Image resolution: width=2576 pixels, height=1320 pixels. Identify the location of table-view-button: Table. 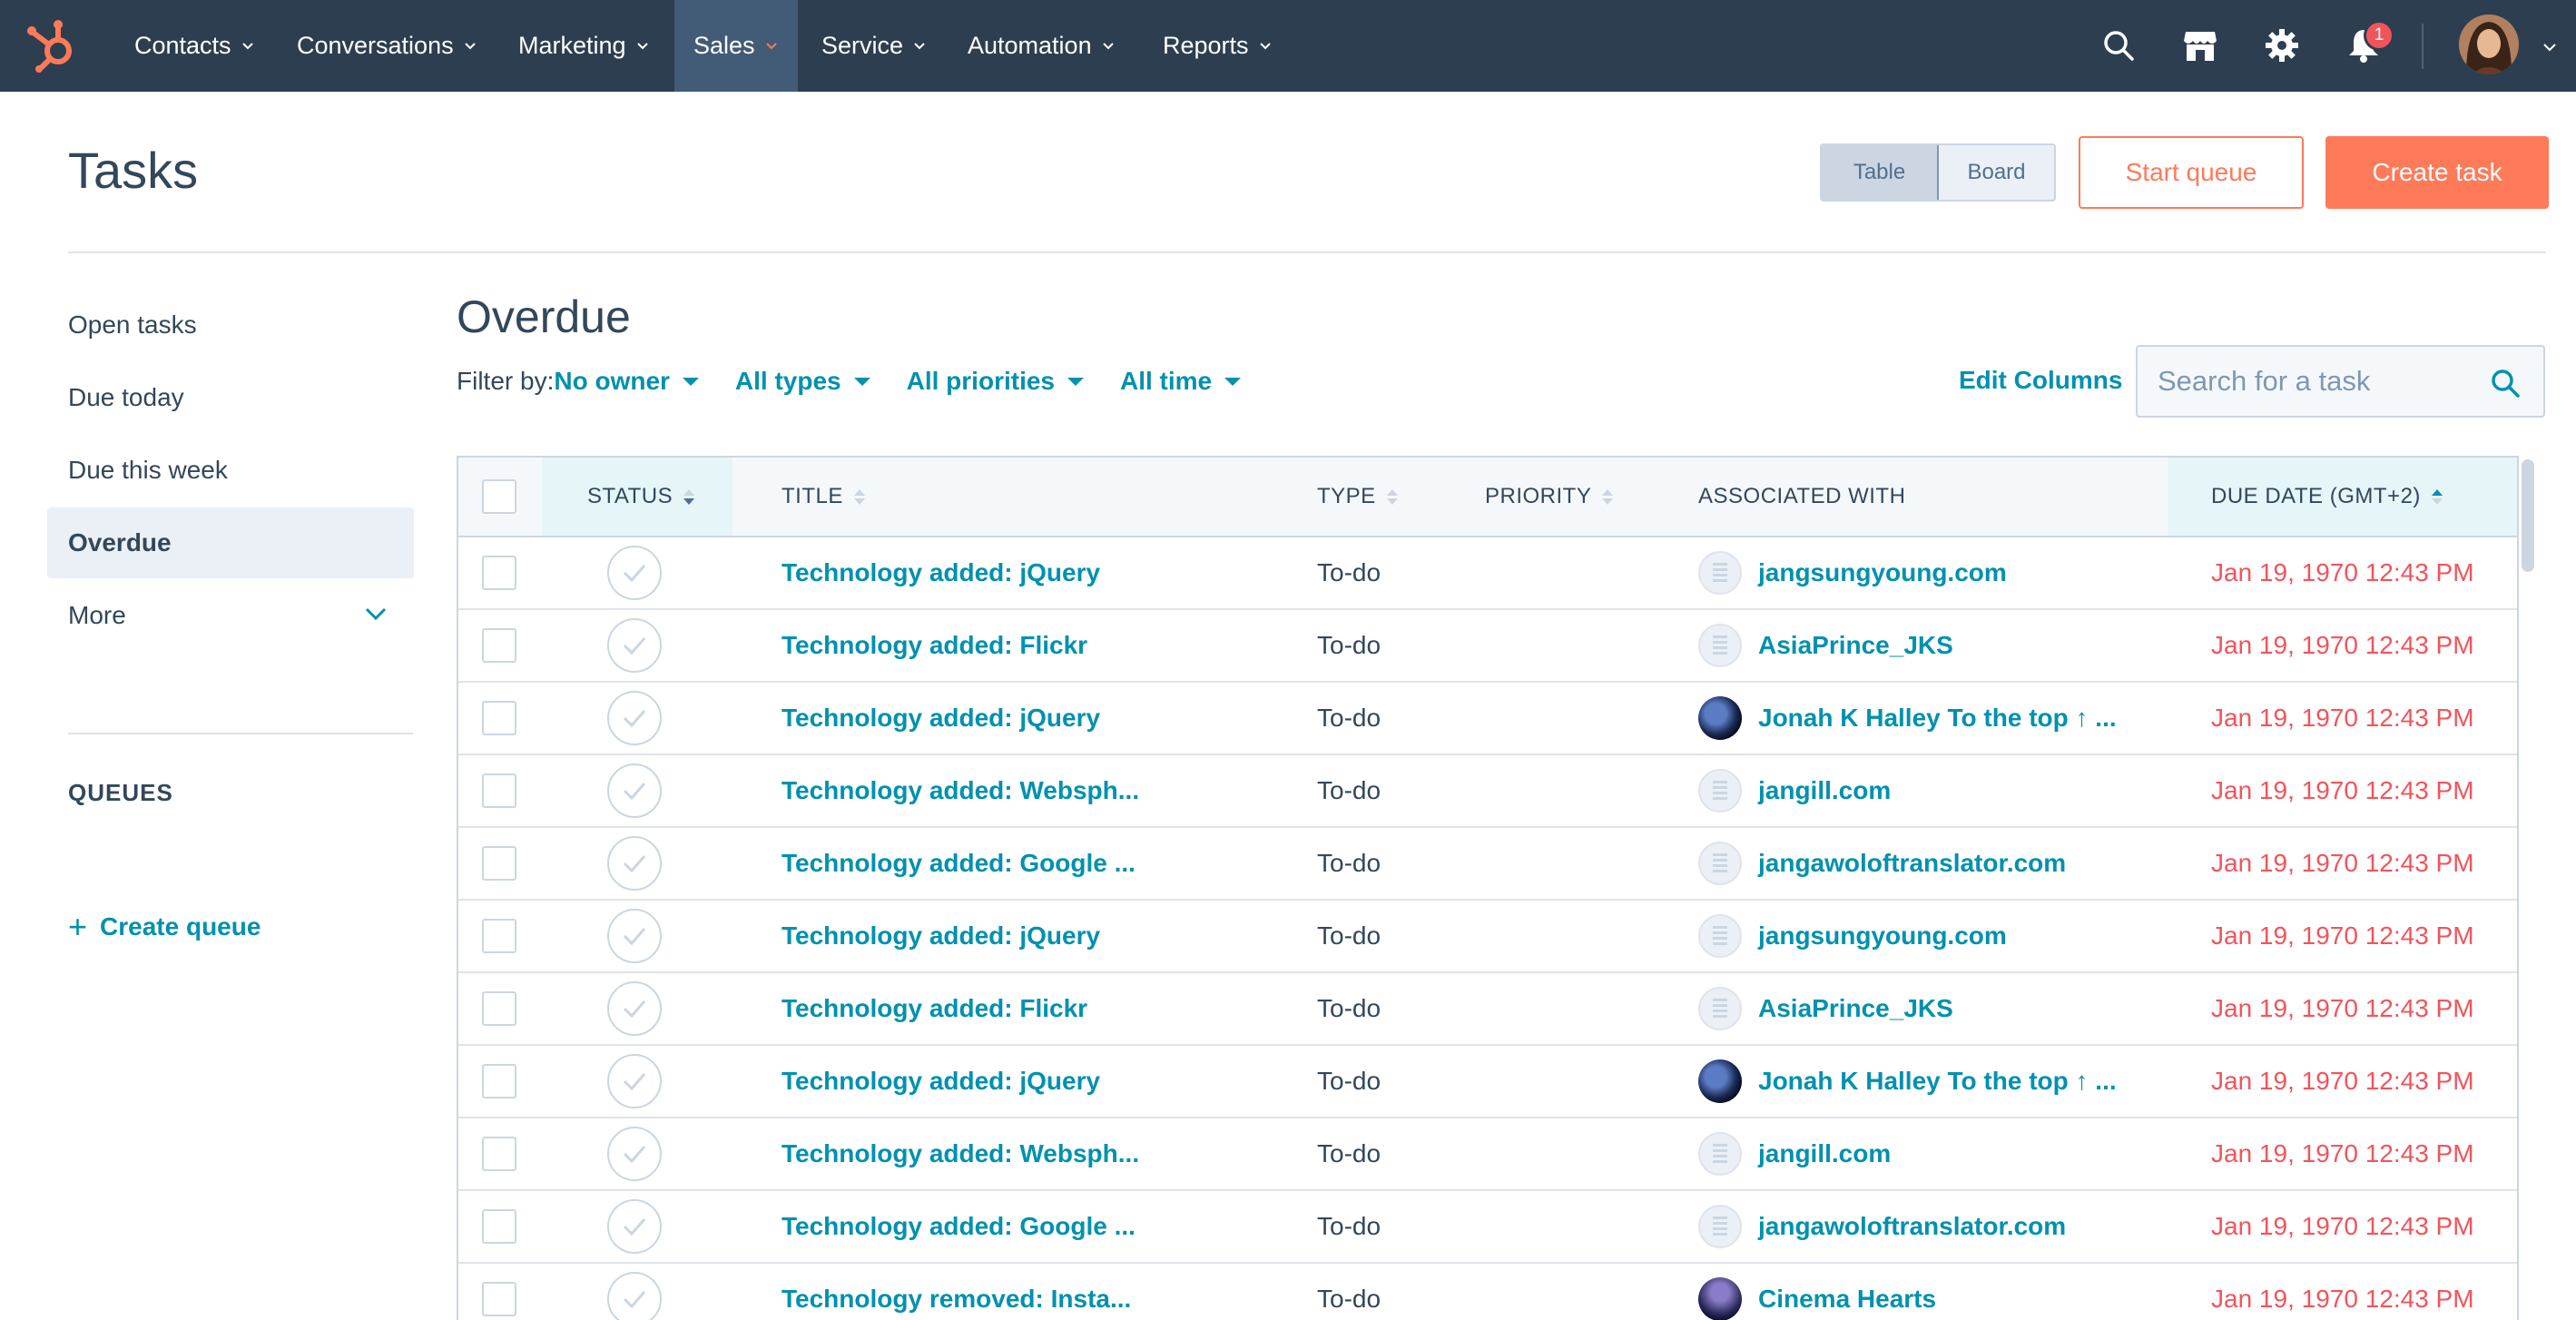
(1880, 173).